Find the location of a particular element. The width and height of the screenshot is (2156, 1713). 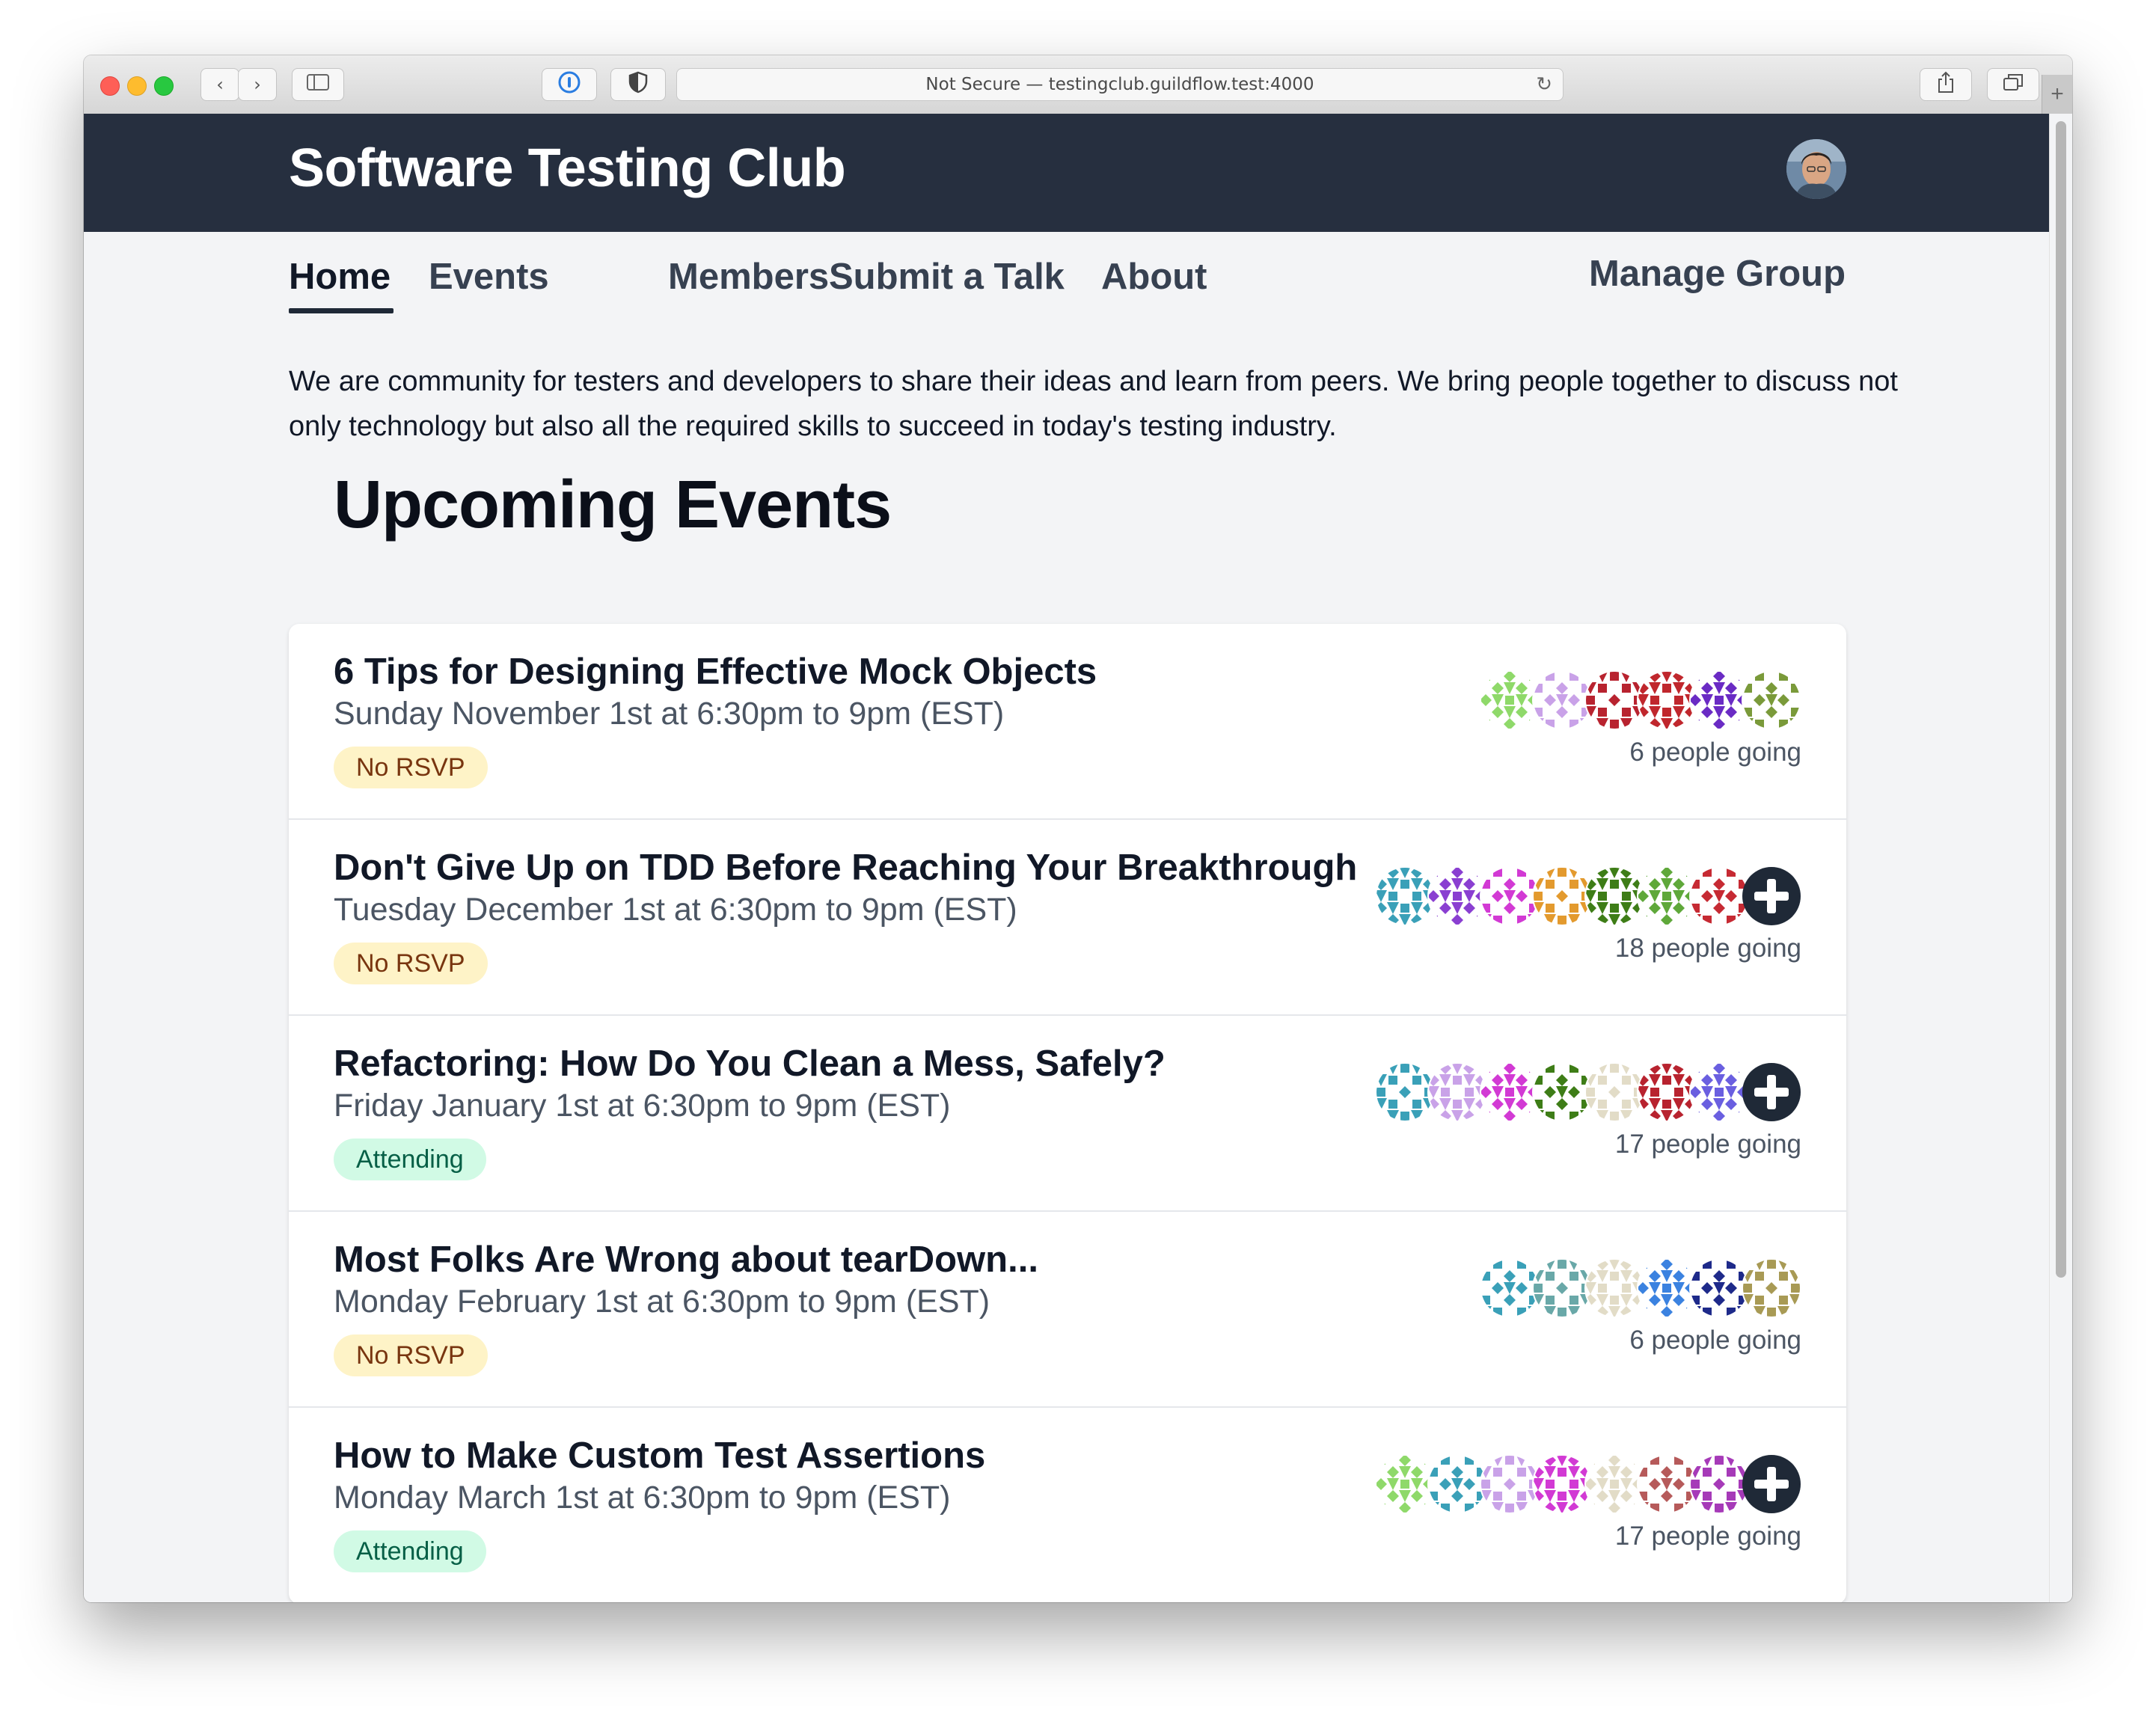

nav-events-label: Events is located at coordinates (489, 277).